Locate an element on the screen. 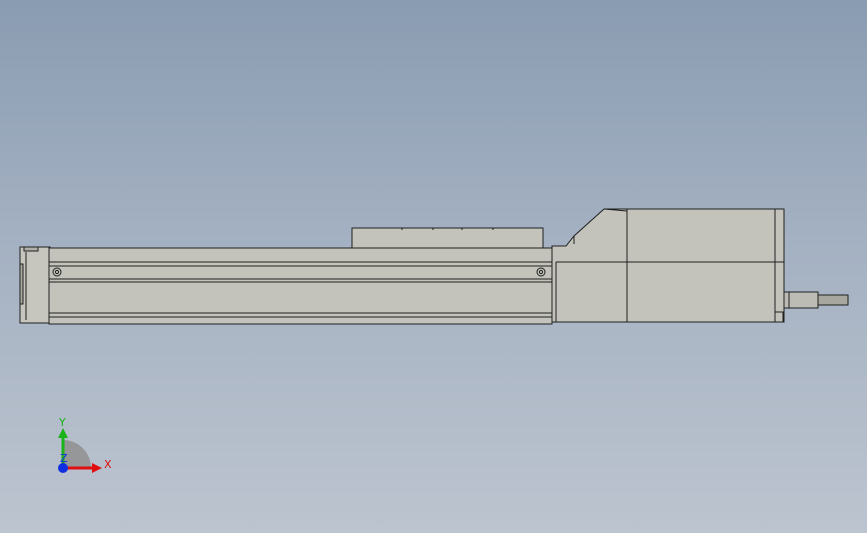 The width and height of the screenshot is (867, 533). screw-right is located at coordinates (541, 272).